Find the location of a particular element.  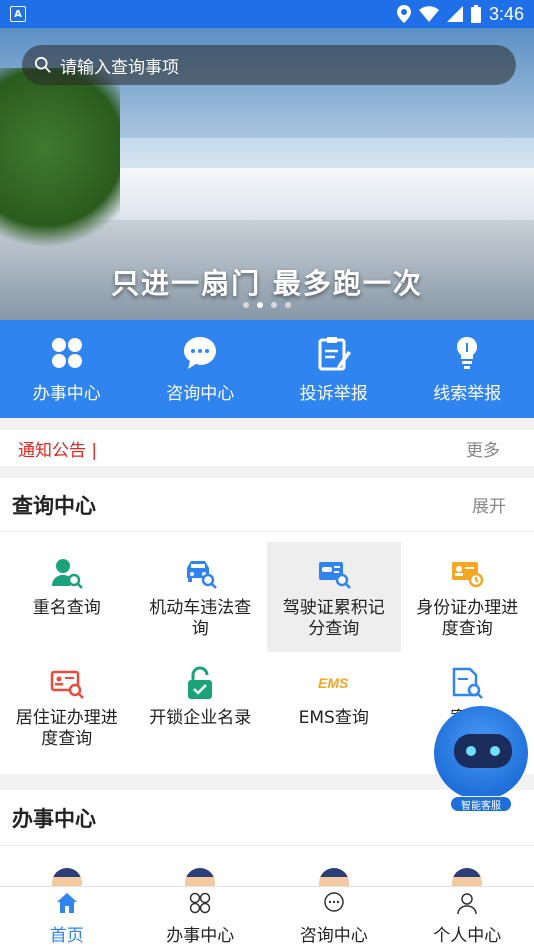

id-card-clock-icon is located at coordinates (468, 575).